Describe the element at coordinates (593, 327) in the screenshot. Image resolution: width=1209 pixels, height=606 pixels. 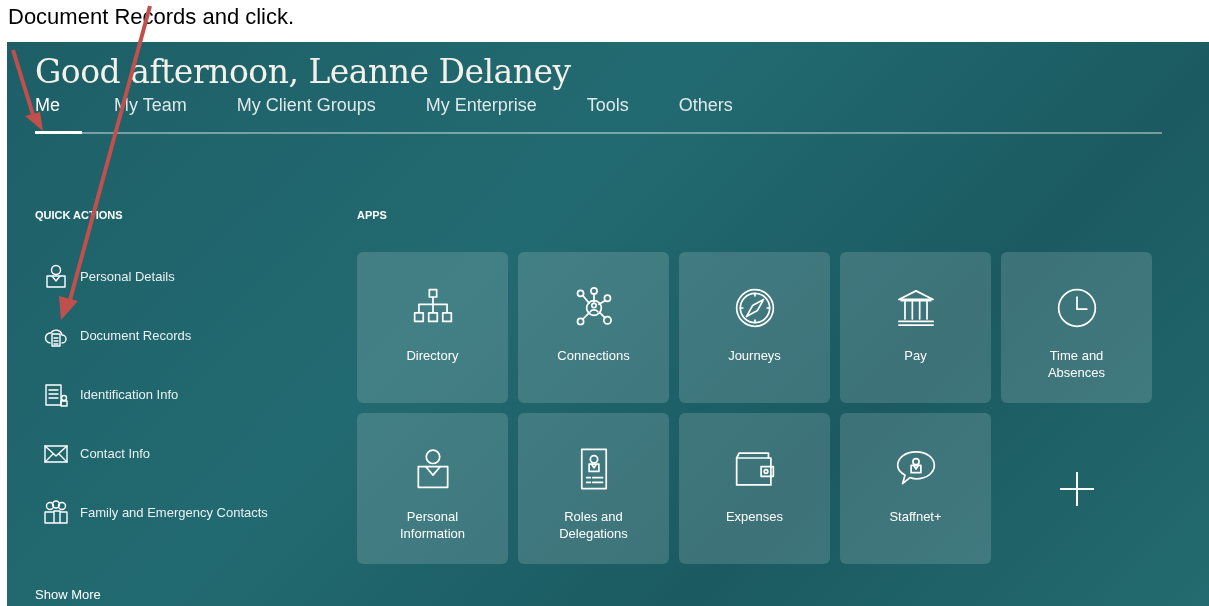
I see `app-tile: Connections` at that location.